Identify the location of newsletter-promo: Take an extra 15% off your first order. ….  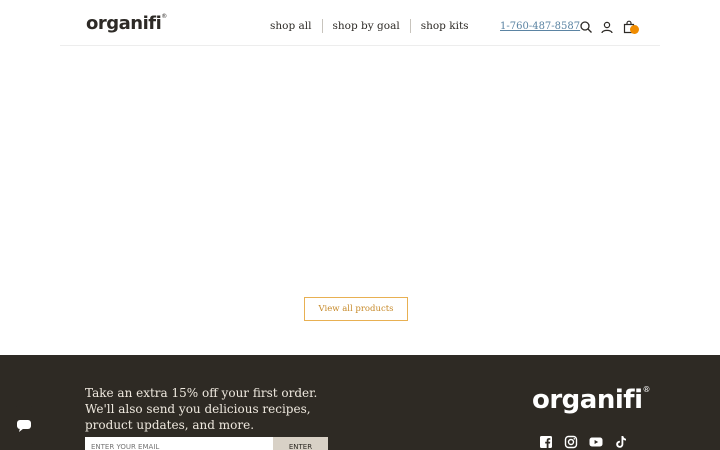
(220, 409).